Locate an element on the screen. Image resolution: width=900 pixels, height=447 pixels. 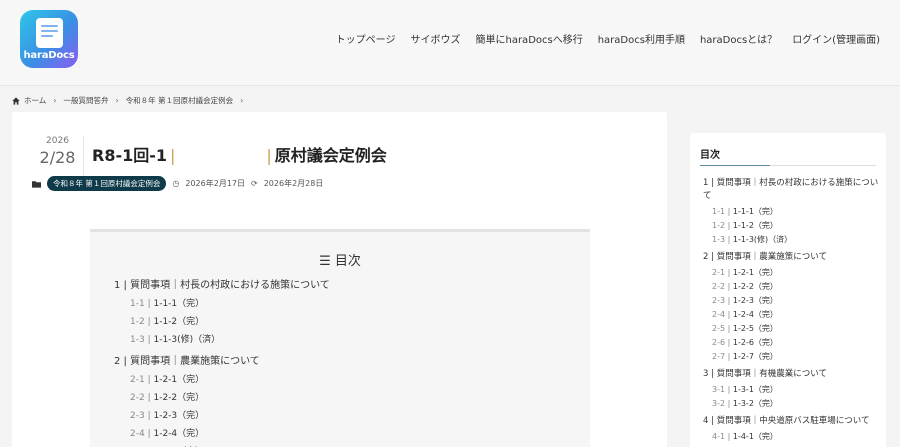
toc-item: 2-2 | 1-2-2（完） is located at coordinates (230, 396).